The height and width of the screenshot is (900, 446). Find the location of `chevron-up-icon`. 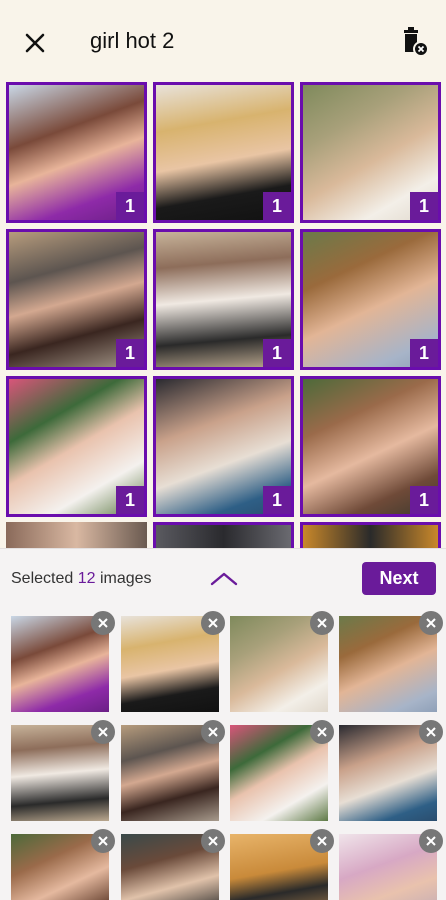

chevron-up-icon is located at coordinates (224, 579).